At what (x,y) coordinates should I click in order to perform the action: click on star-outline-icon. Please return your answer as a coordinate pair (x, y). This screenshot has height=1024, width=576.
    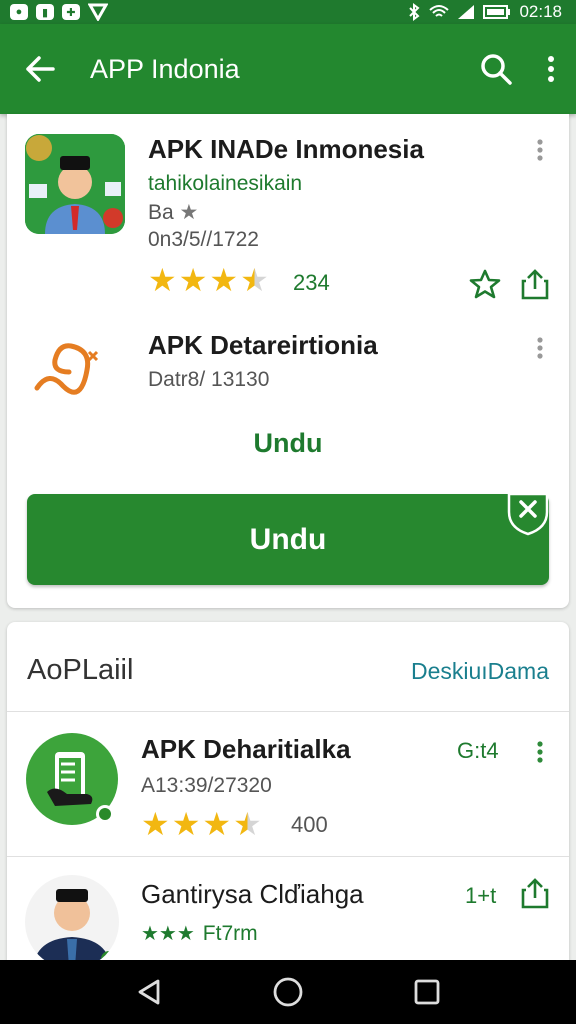
    Looking at the image, I should click on (485, 284).